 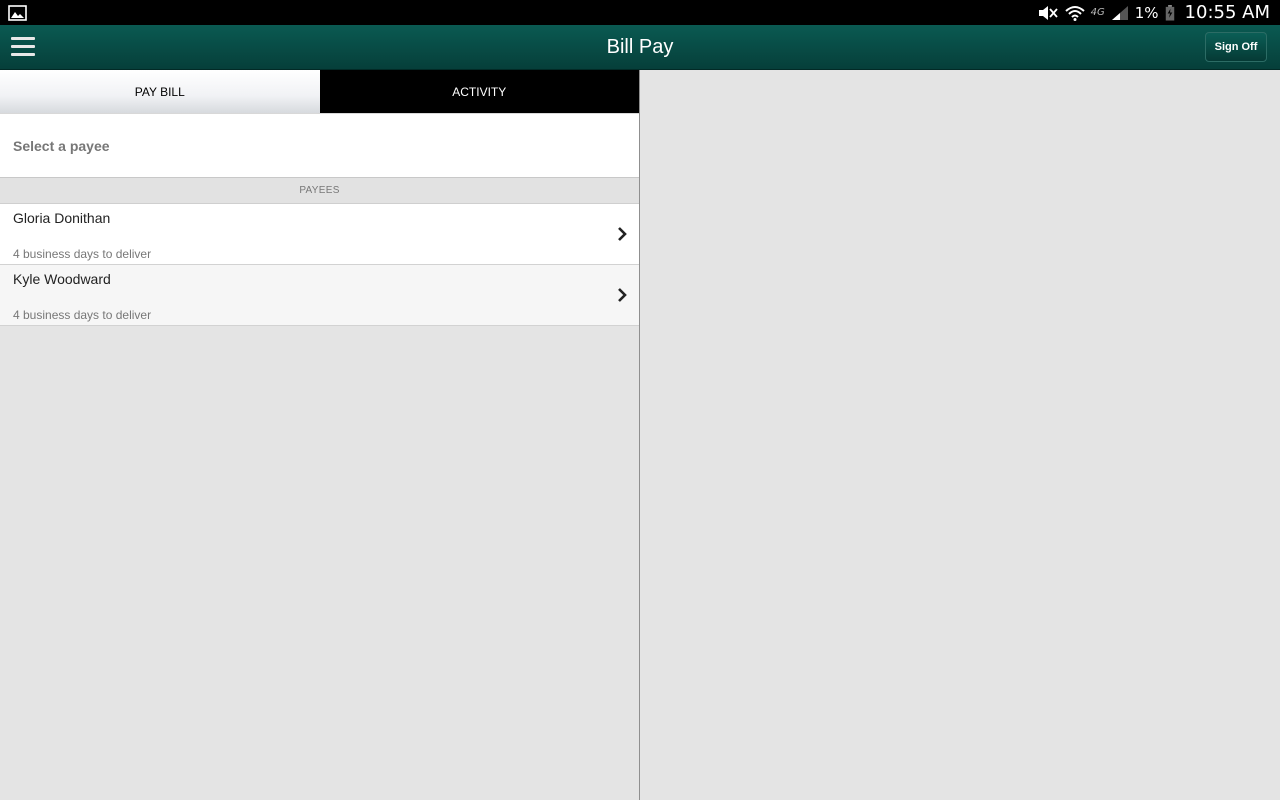 I want to click on app-bar: Bill Pay Sign Off, so click(x=640, y=47).